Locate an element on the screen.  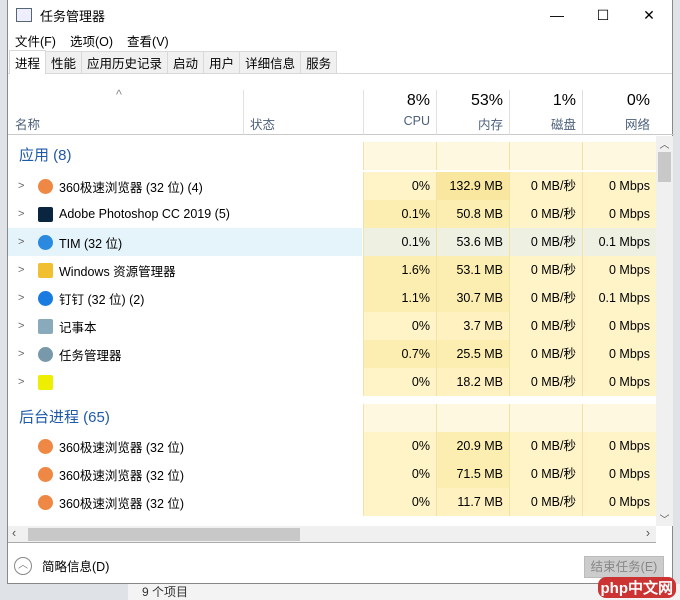
collapse-icon: ︿ is located at coordinates (23, 565).